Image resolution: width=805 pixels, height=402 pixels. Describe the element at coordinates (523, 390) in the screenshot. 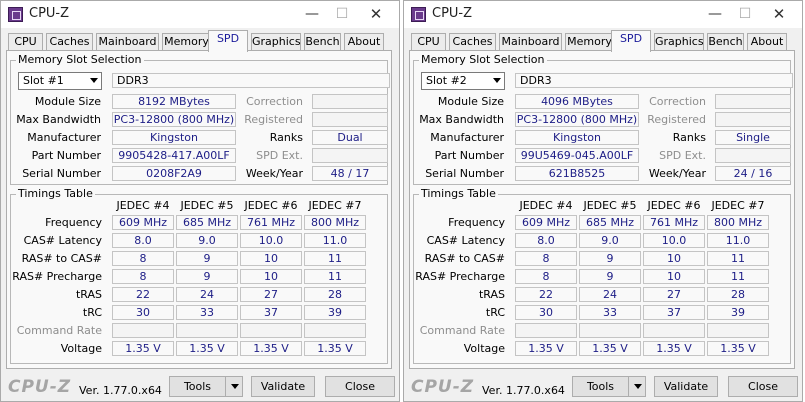

I see `version-label: Ver. 1.77.0.x64` at that location.